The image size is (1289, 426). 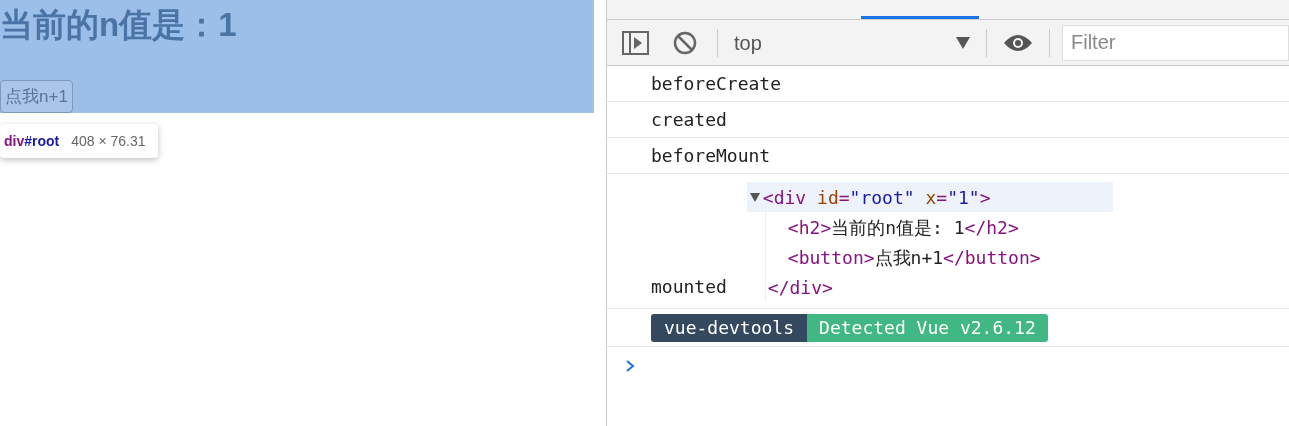 What do you see at coordinates (689, 120) in the screenshot?
I see `log-message: created` at bounding box center [689, 120].